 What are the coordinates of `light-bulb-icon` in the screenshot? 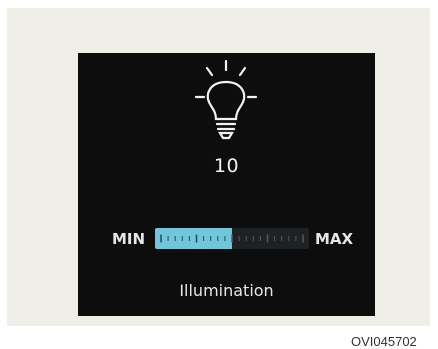 It's located at (226, 99).